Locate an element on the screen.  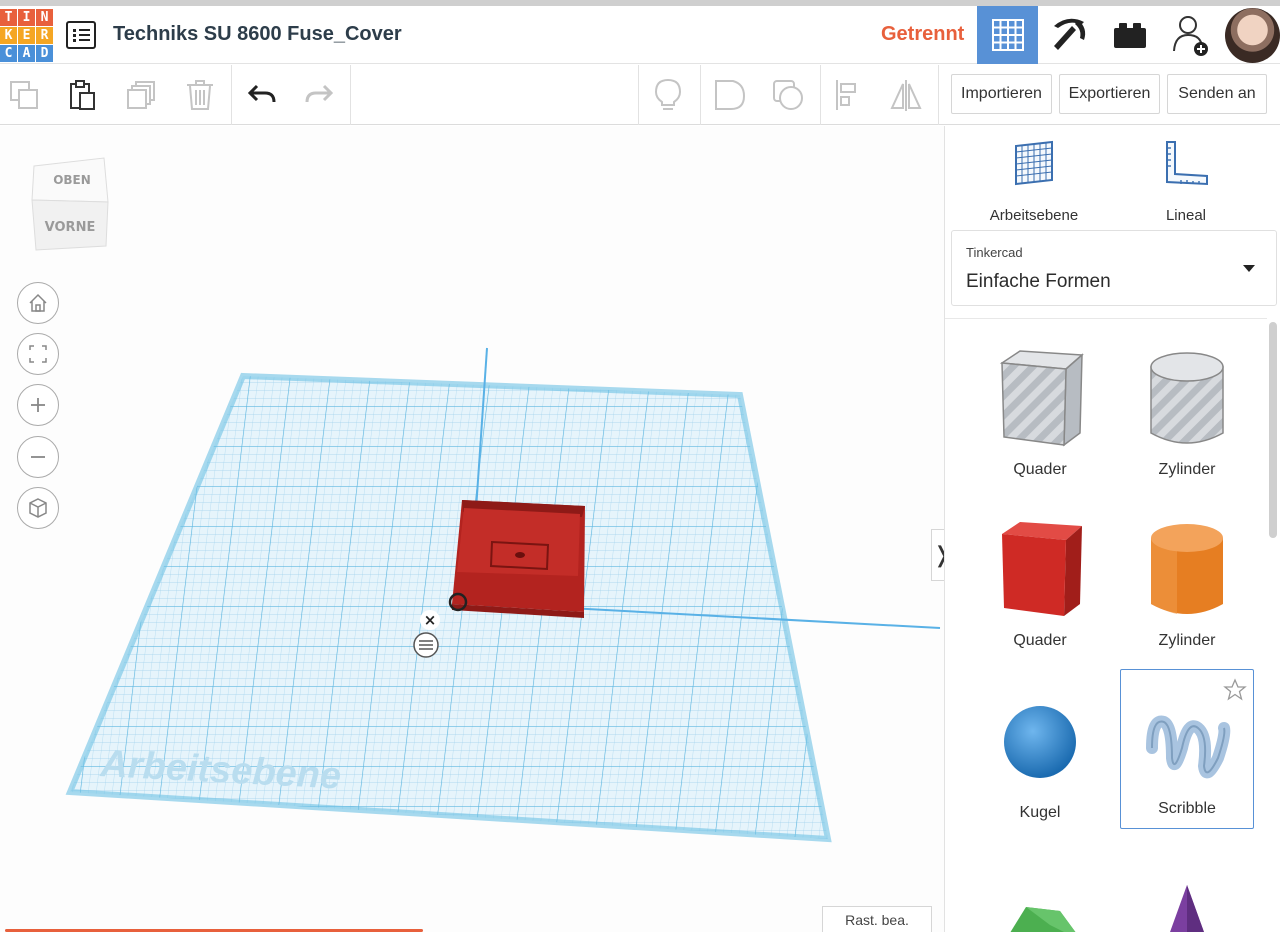
invite-user-button is located at coordinates (1190, 35).